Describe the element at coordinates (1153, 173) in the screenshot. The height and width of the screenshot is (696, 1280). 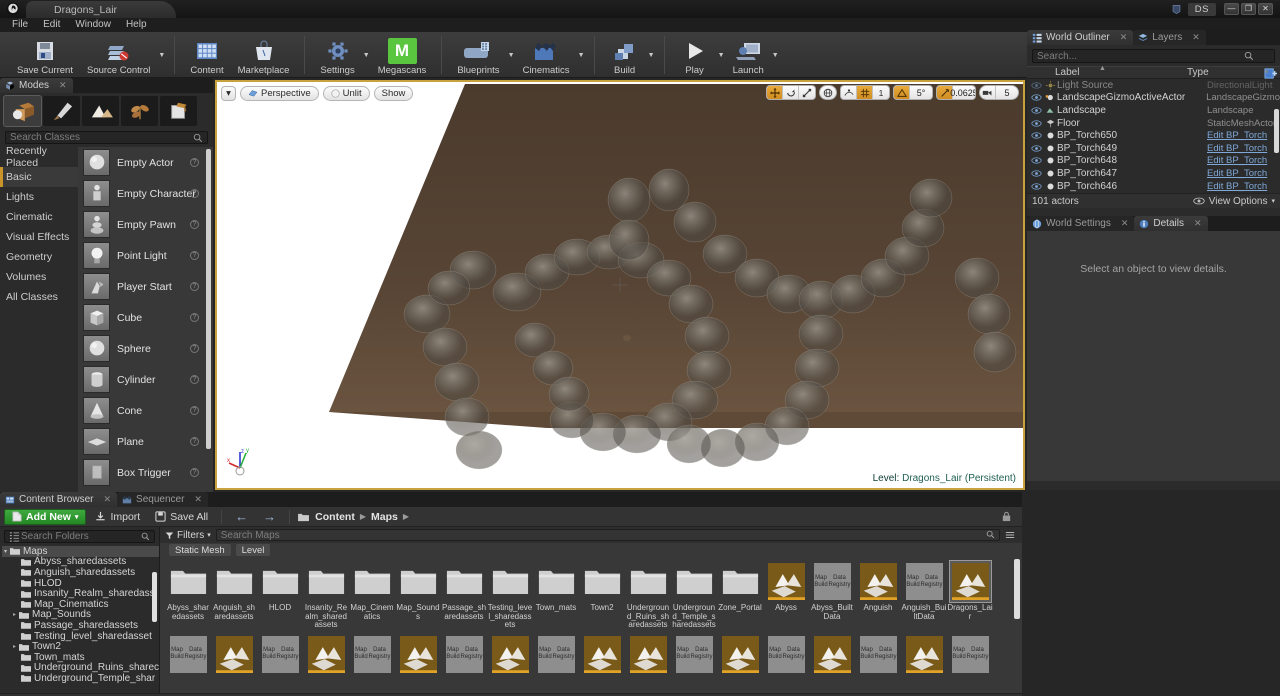
I see `table-row: BP_Torch647 Edit BP_Torch` at that location.